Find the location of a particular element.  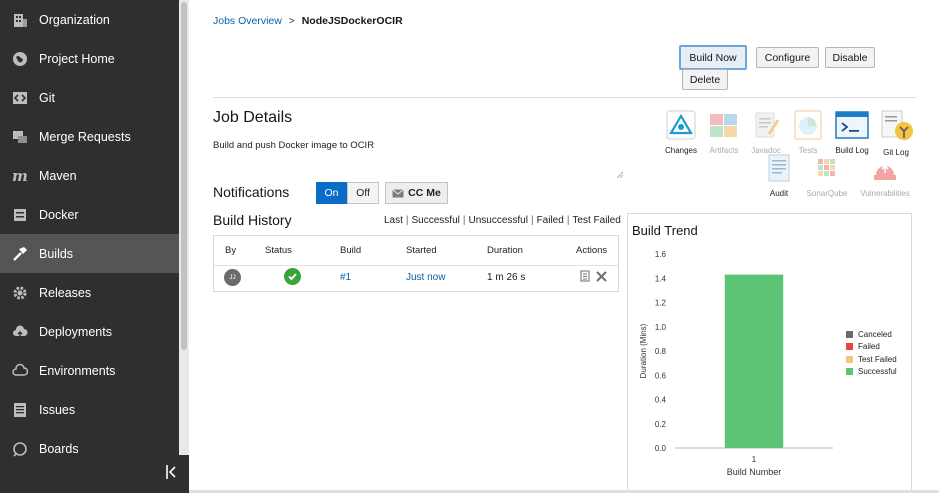

y-tick-label: 0.0 is located at coordinates (661, 448).